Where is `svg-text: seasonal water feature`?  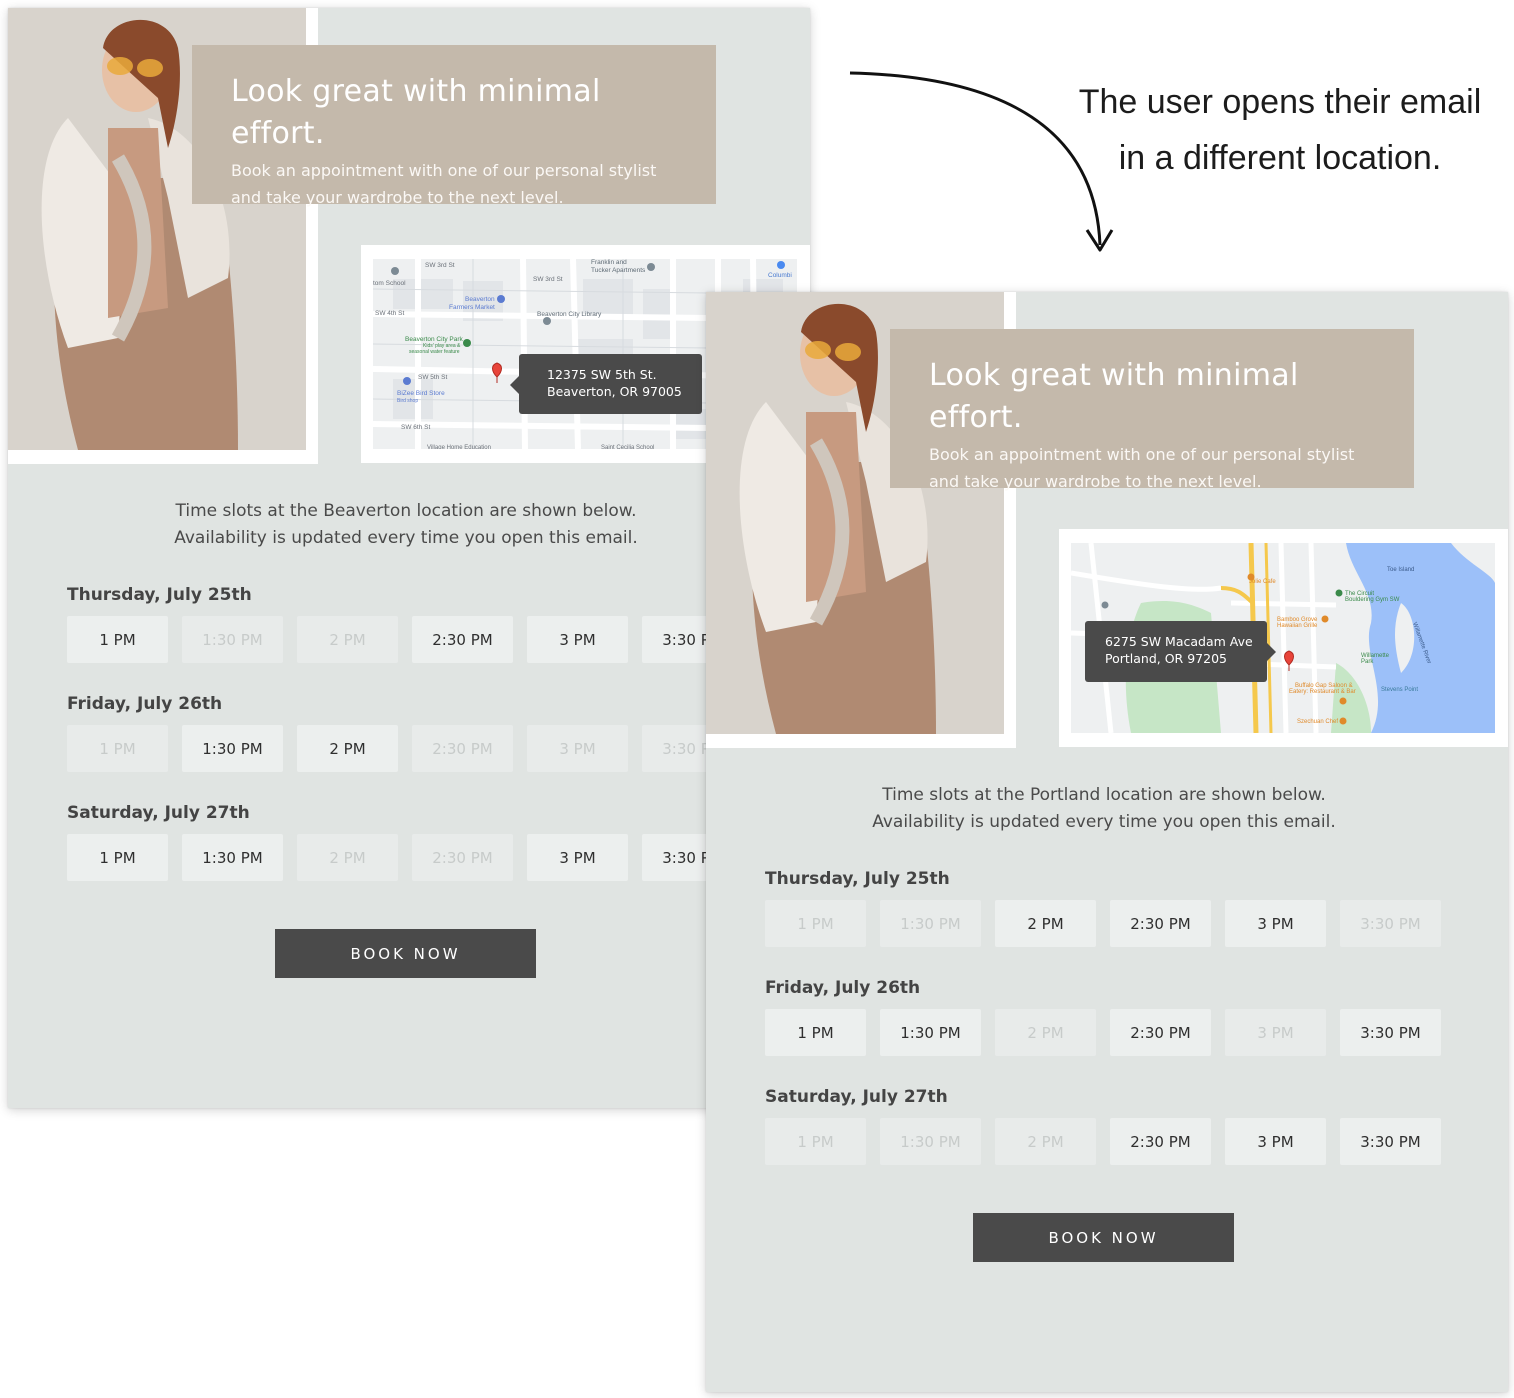
svg-text: seasonal water feature is located at coordinates (434, 352).